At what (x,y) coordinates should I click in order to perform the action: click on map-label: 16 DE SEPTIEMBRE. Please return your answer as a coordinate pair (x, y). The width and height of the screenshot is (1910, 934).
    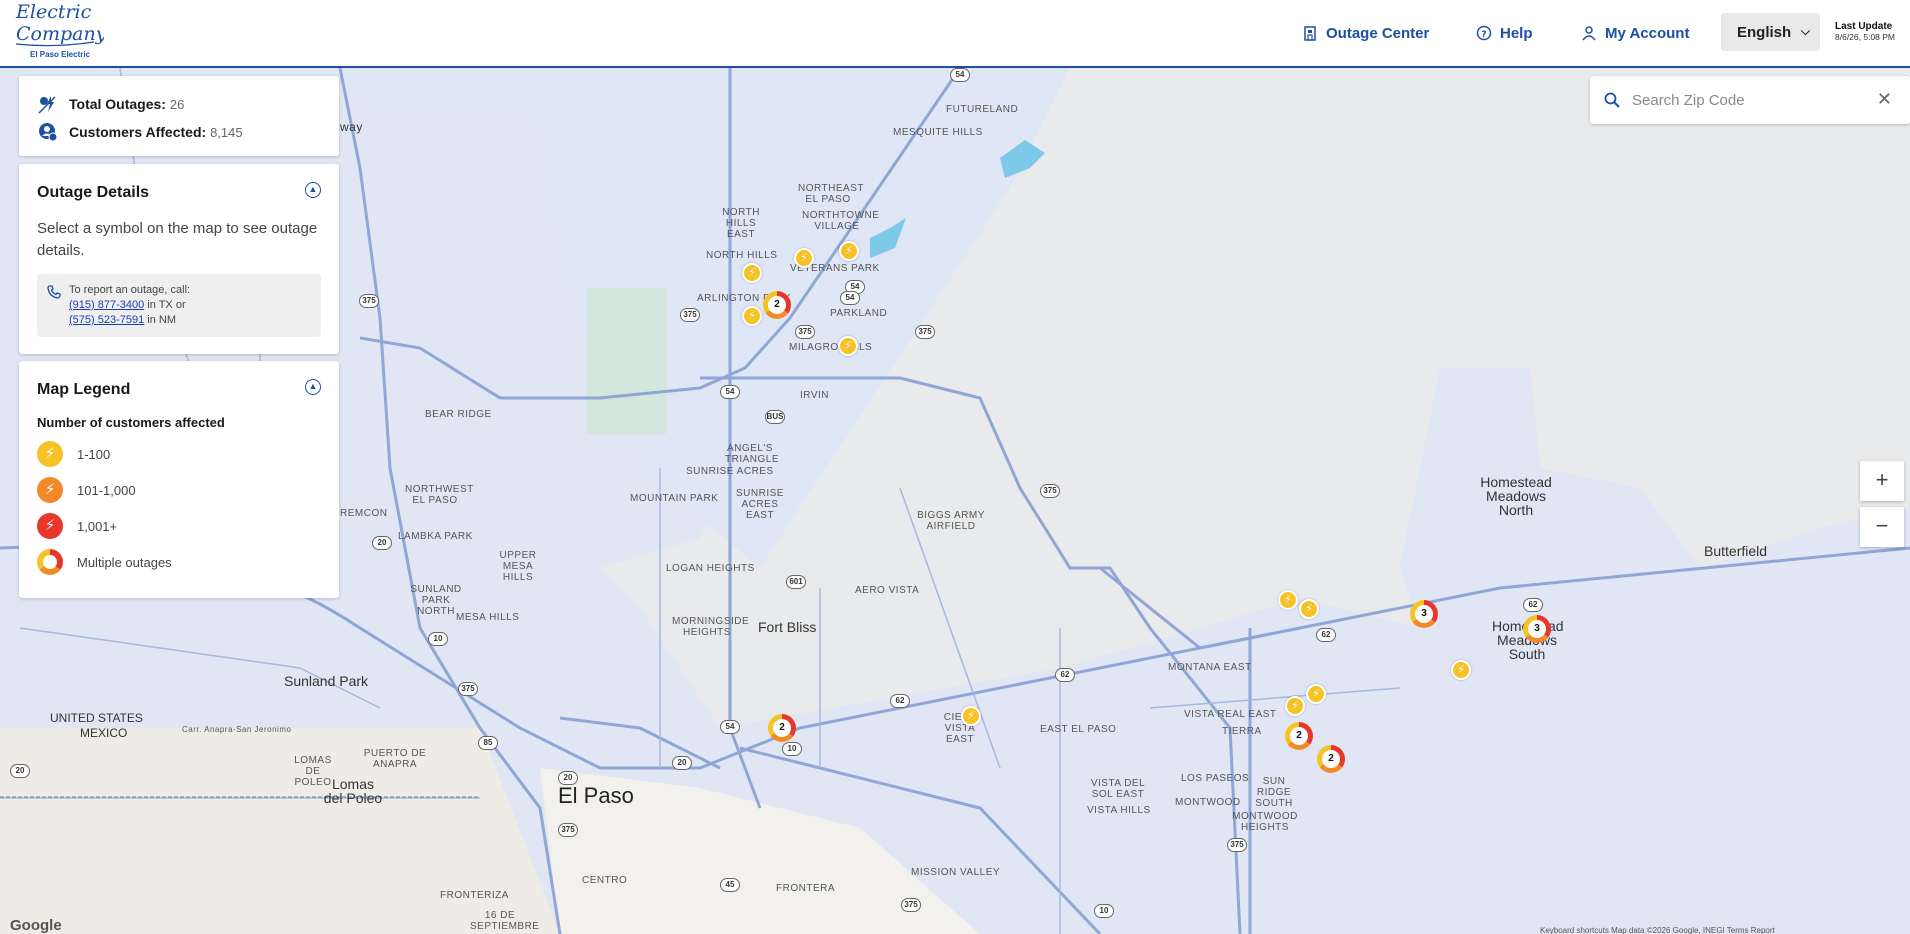
    Looking at the image, I should click on (505, 921).